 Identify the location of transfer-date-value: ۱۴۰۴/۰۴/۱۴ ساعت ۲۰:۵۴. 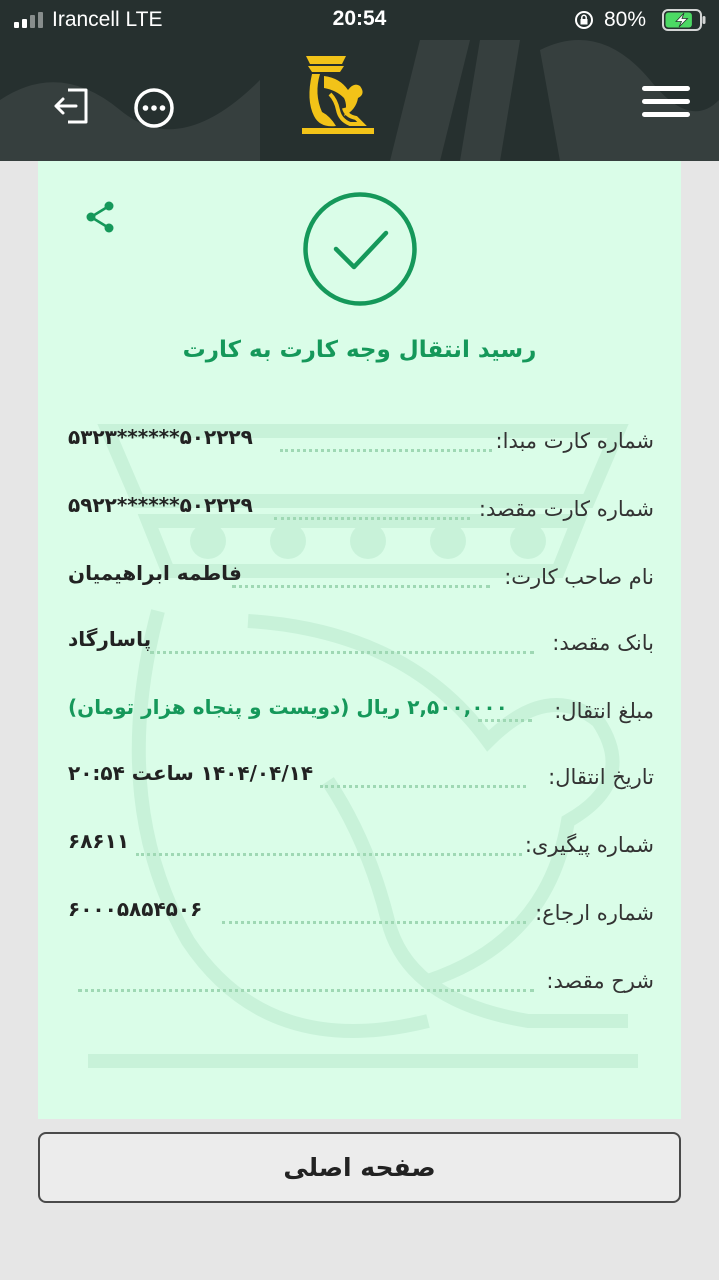
(191, 773).